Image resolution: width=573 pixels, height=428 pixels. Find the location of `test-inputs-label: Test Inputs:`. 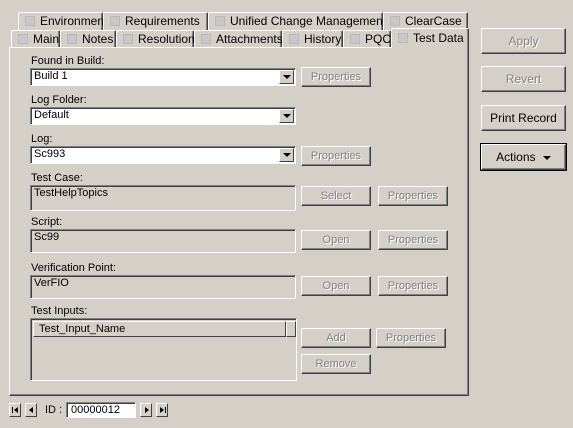

test-inputs-label: Test Inputs: is located at coordinates (59, 311).